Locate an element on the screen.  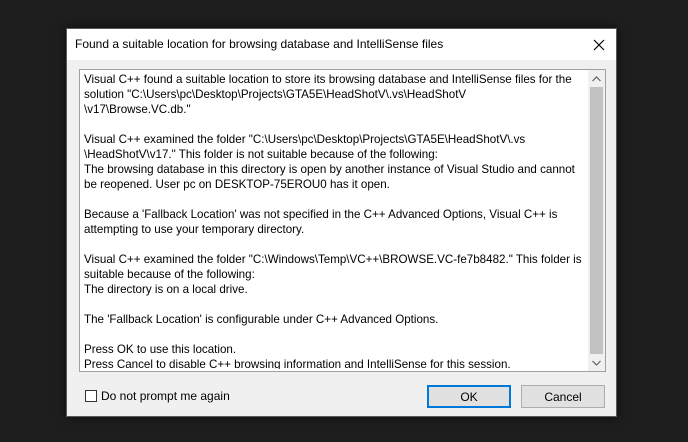
scroll-up-button is located at coordinates (596, 78).